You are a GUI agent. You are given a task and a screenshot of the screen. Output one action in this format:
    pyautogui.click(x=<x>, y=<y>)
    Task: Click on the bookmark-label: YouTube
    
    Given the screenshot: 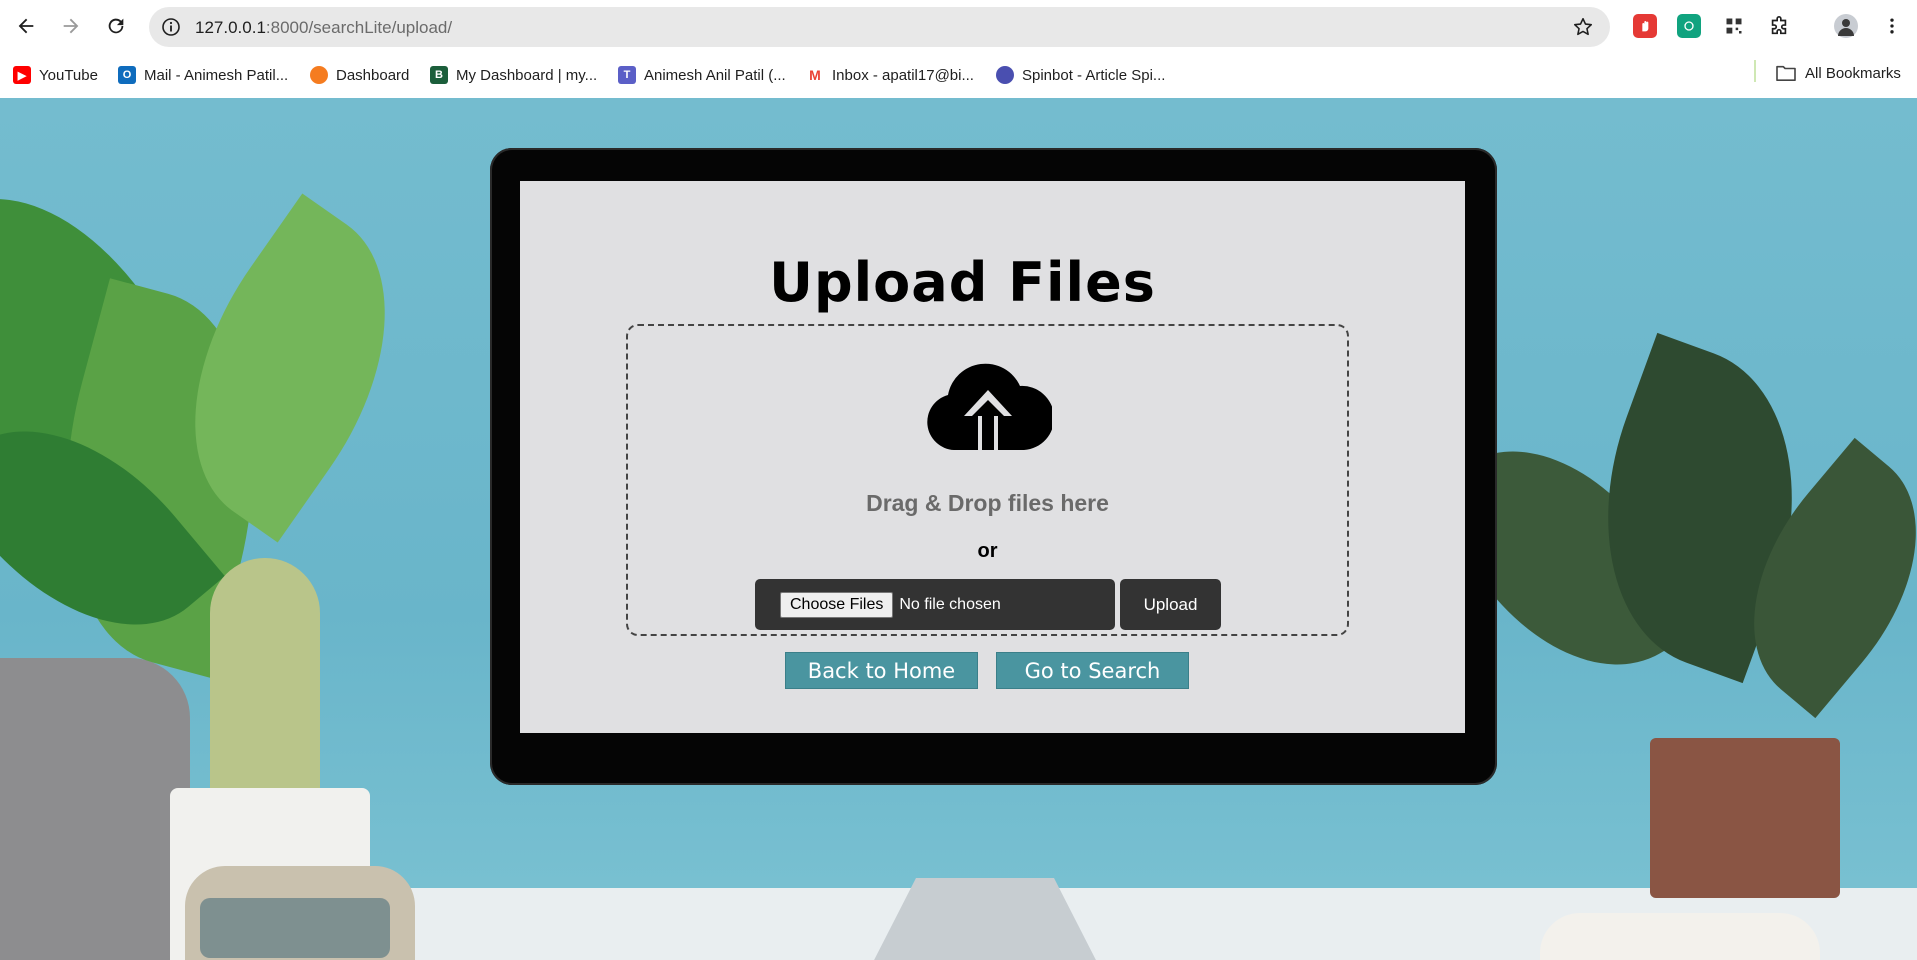 What is the action you would take?
    pyautogui.click(x=68, y=75)
    